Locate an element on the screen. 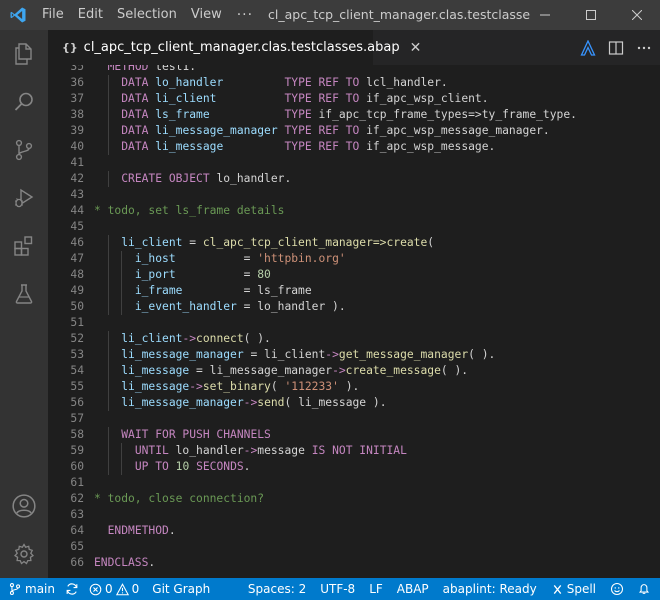  close-window-button is located at coordinates (637, 15).